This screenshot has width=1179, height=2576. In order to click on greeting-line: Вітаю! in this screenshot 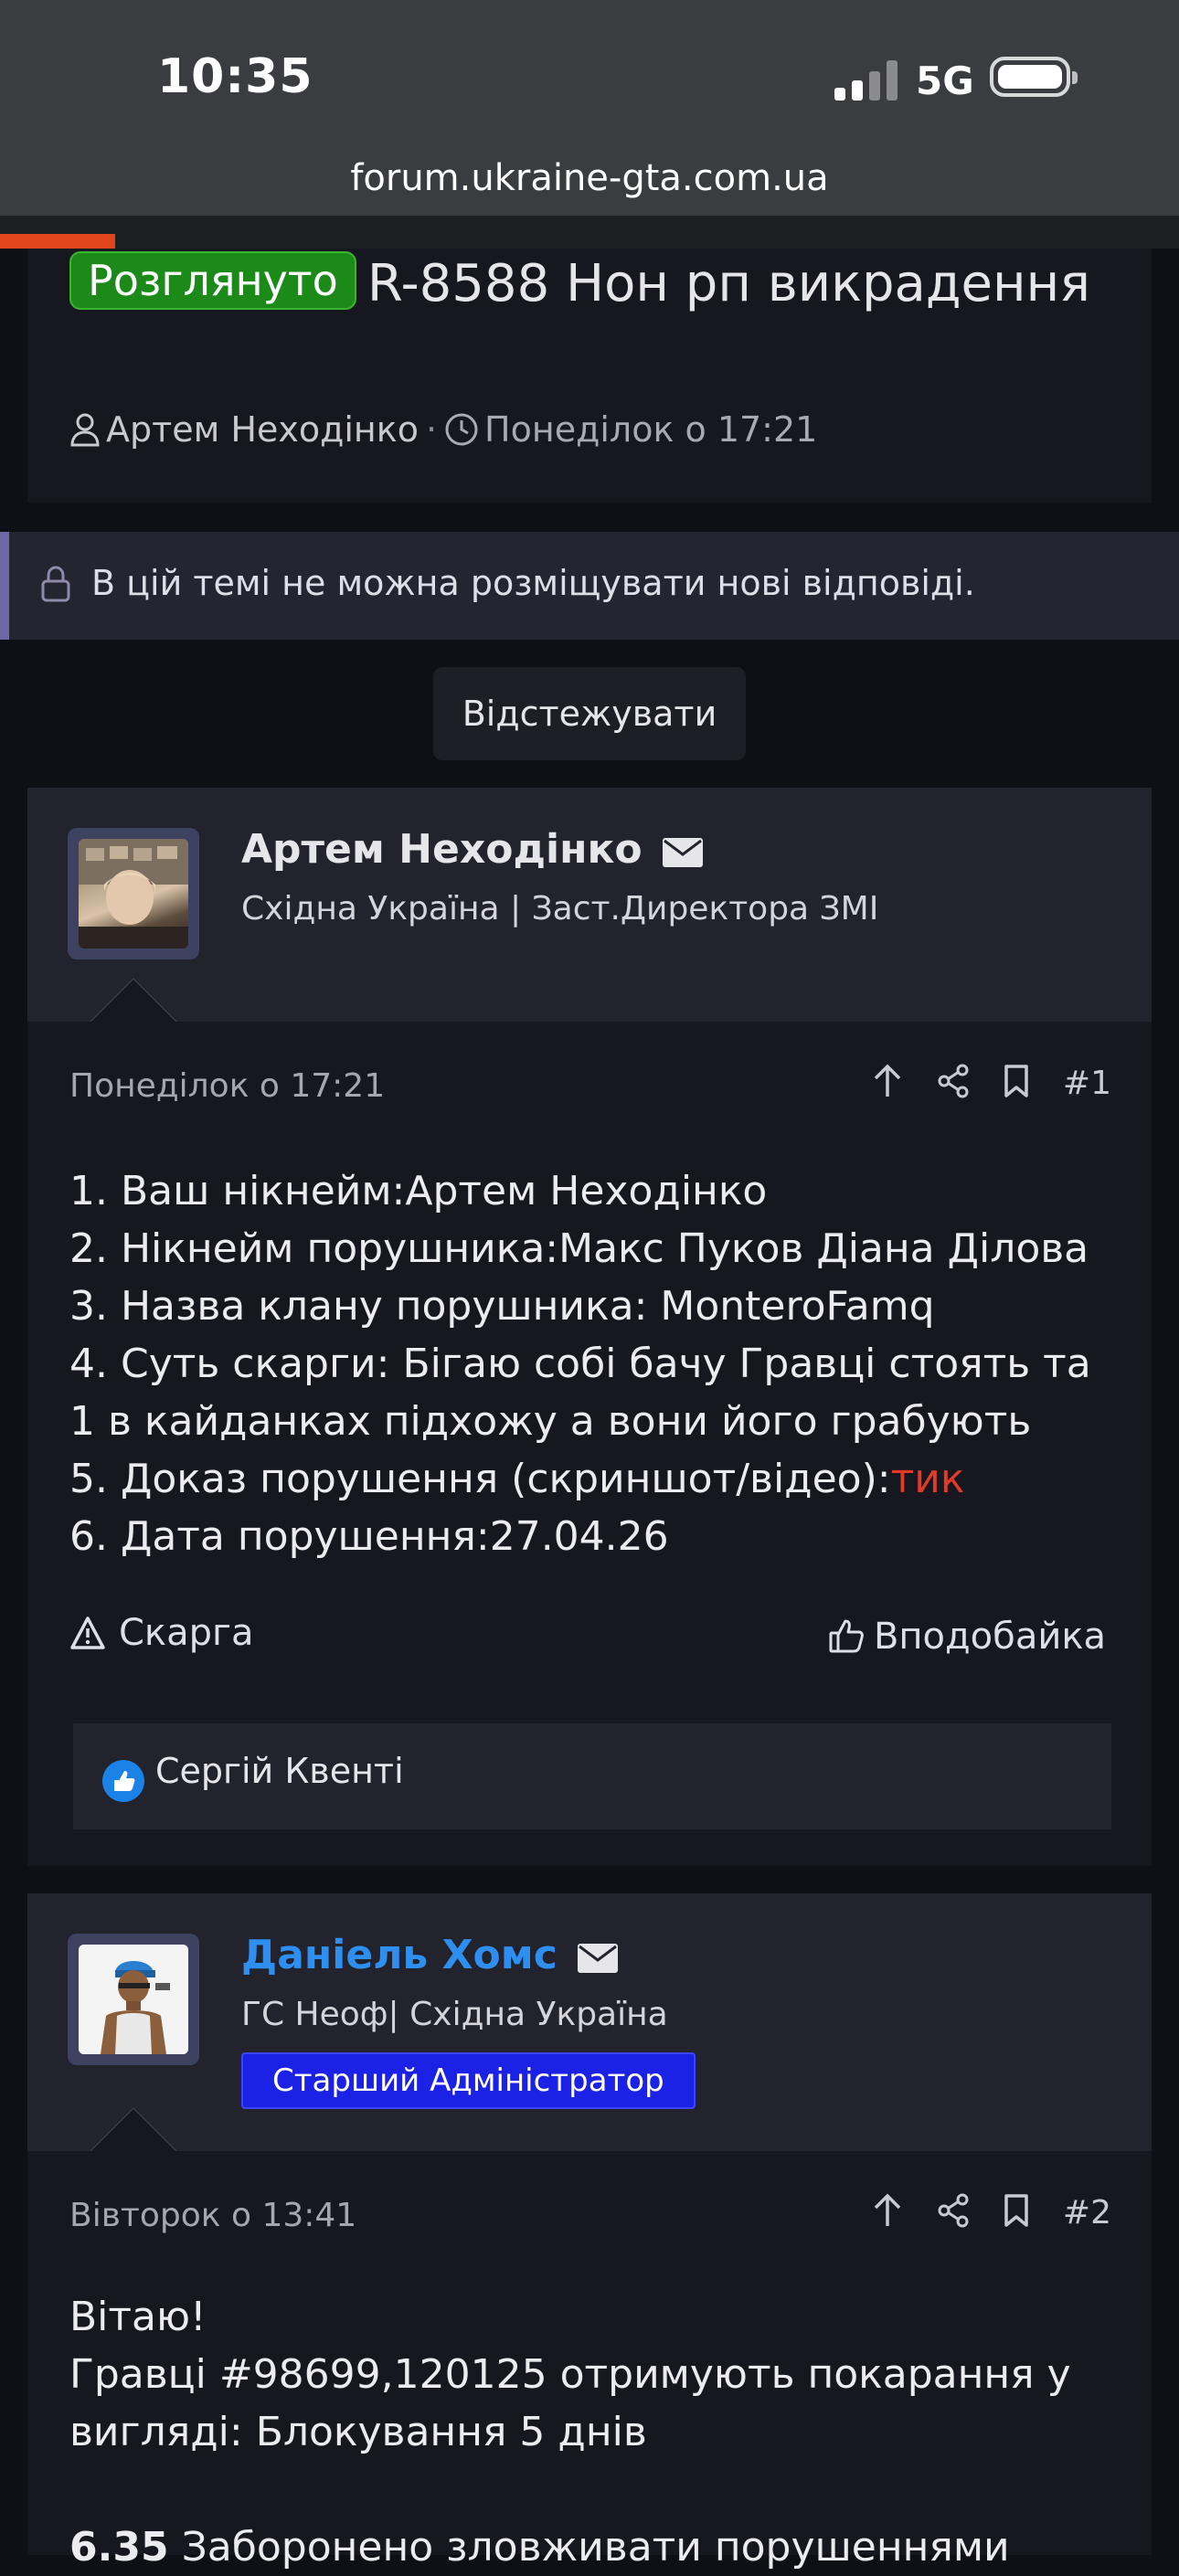, I will do `click(138, 2317)`.